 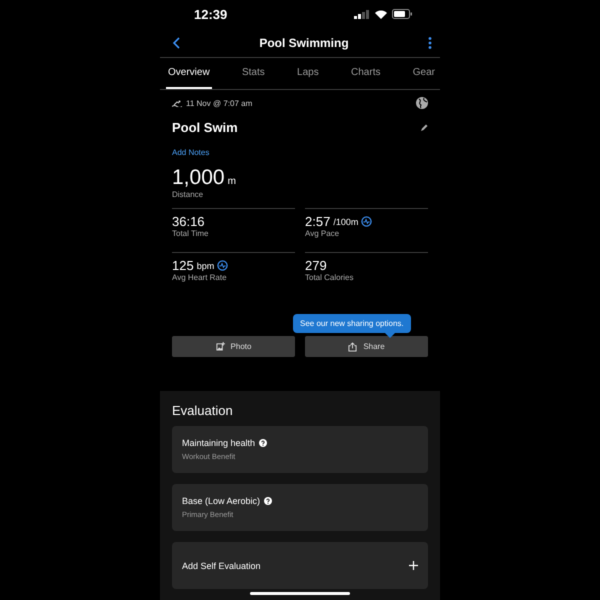 What do you see at coordinates (317, 221) in the screenshot?
I see `stat-value: 2:57` at bounding box center [317, 221].